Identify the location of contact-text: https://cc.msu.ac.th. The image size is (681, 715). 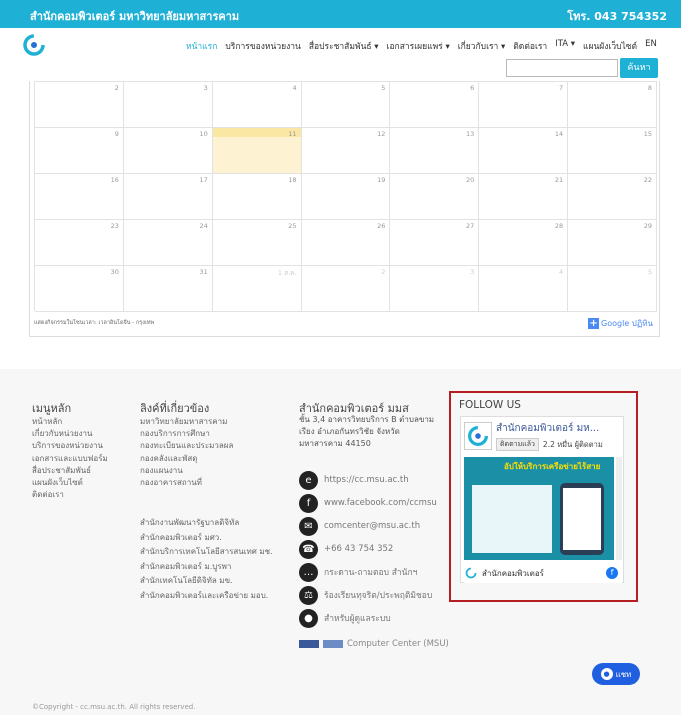
(366, 480).